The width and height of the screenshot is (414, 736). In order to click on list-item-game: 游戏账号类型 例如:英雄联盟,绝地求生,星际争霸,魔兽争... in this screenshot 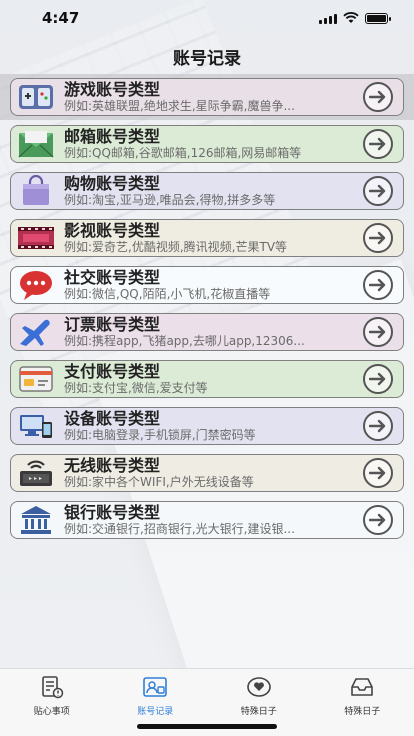, I will do `click(207, 97)`.